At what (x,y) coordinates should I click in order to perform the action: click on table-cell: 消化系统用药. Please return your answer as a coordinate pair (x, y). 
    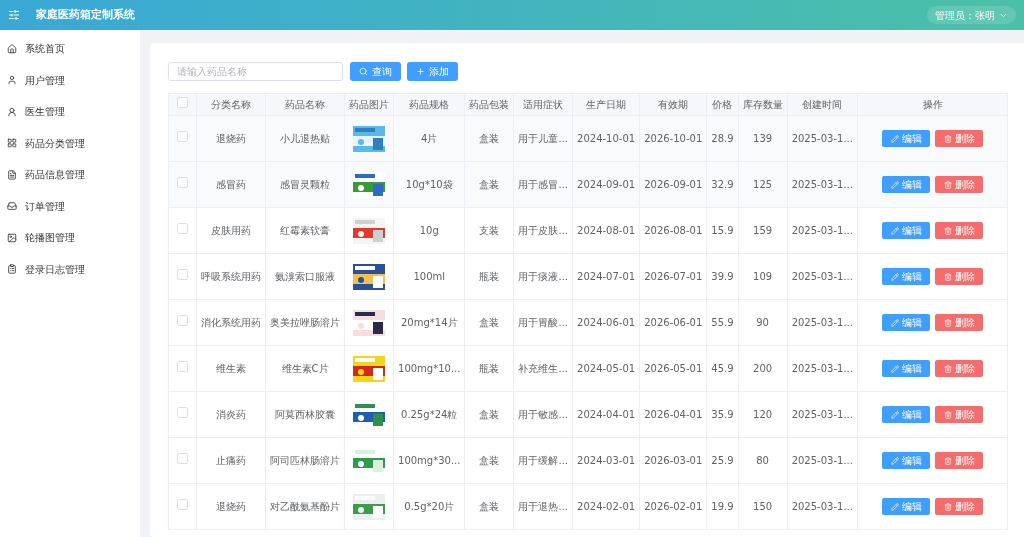
    Looking at the image, I should click on (231, 322).